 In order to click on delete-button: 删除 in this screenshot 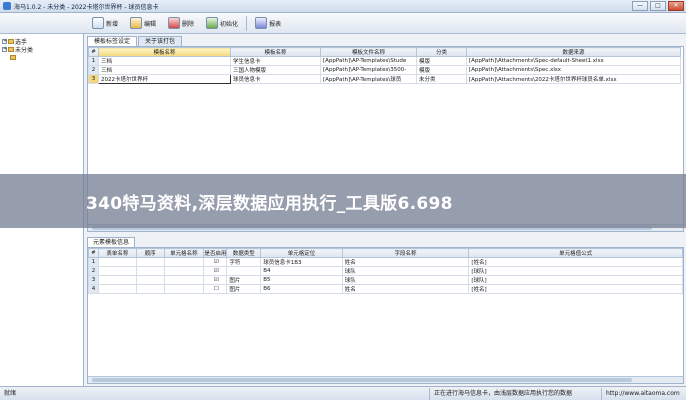, I will do `click(181, 23)`.